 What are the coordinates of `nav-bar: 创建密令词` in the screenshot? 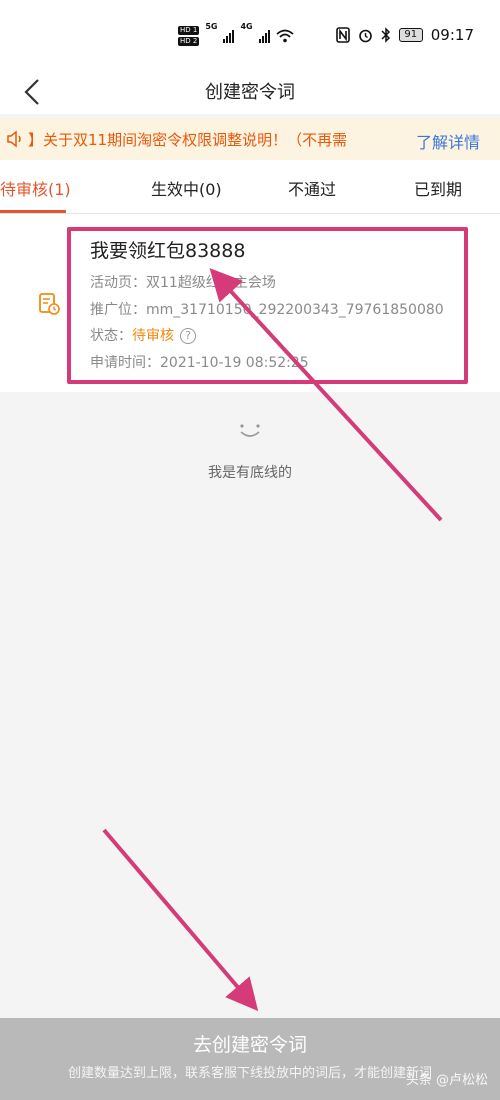 It's located at (250, 92).